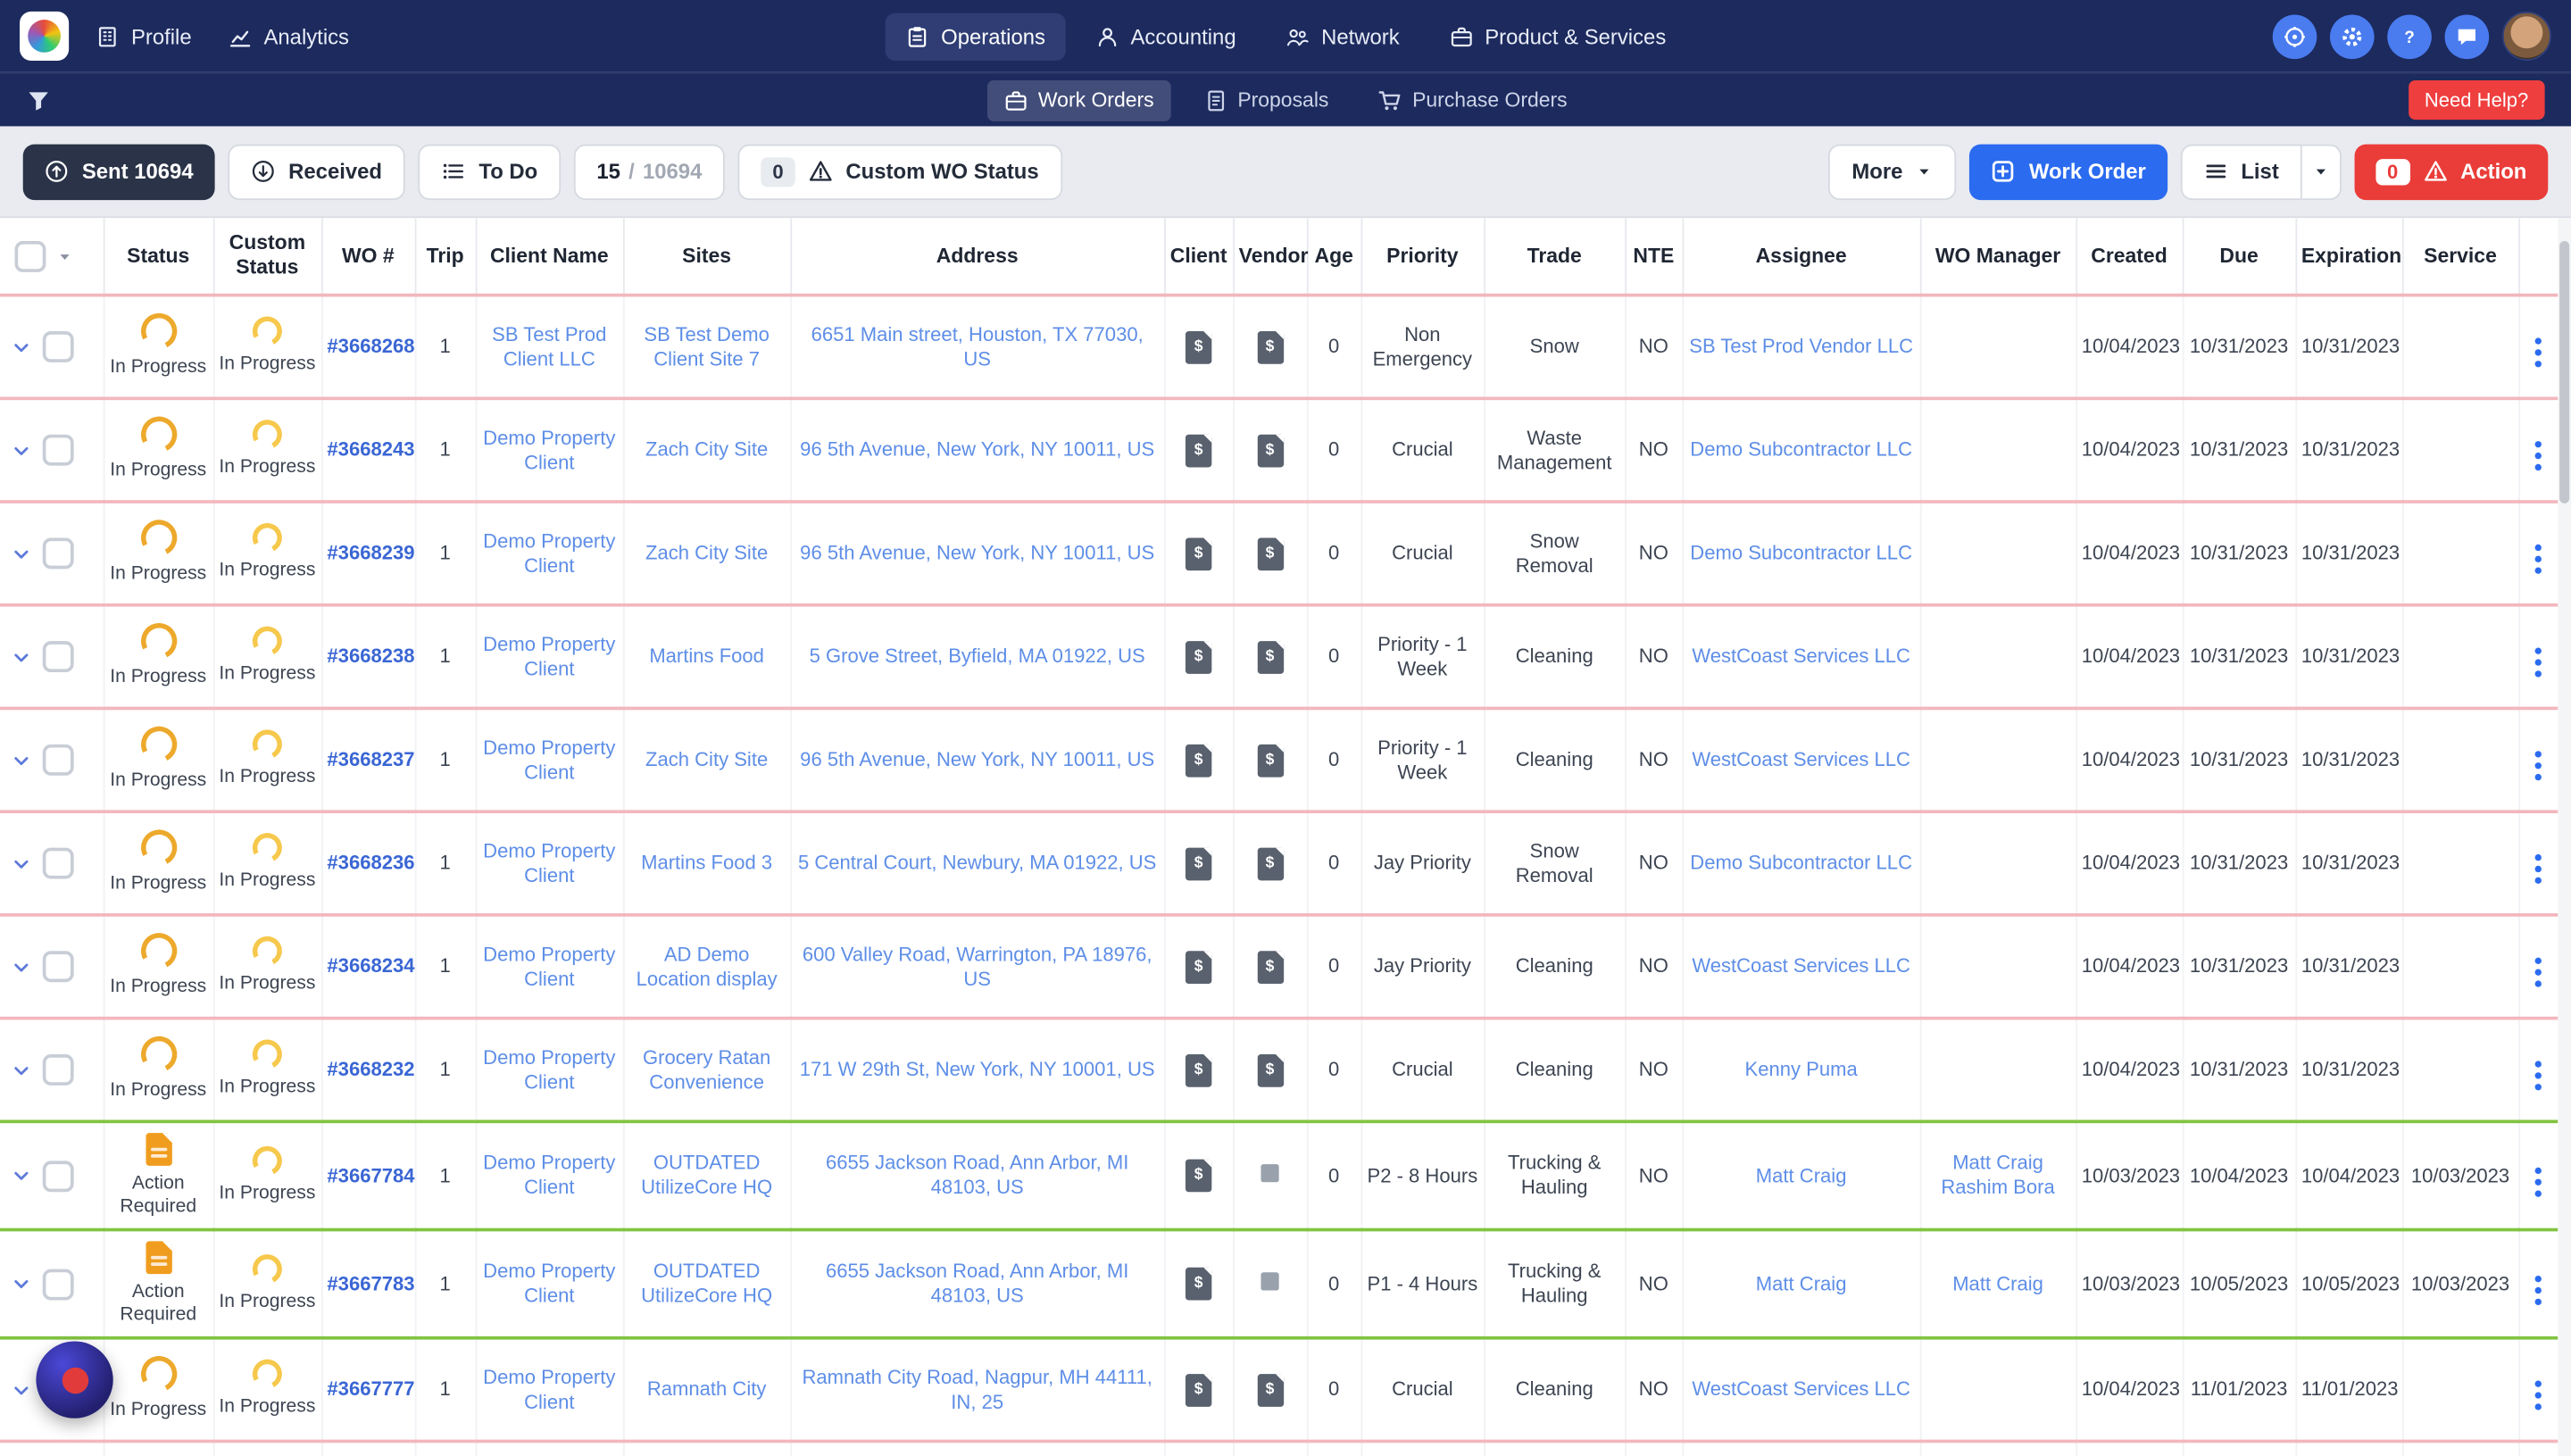 Image resolution: width=2571 pixels, height=1456 pixels. Describe the element at coordinates (549, 346) in the screenshot. I see `client-name-link: SB Test Prod Client LLC` at that location.